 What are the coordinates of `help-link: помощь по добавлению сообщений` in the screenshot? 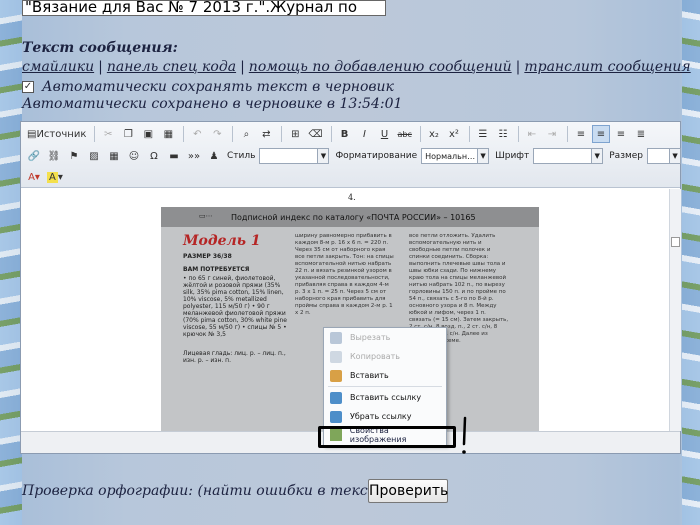 It's located at (380, 67).